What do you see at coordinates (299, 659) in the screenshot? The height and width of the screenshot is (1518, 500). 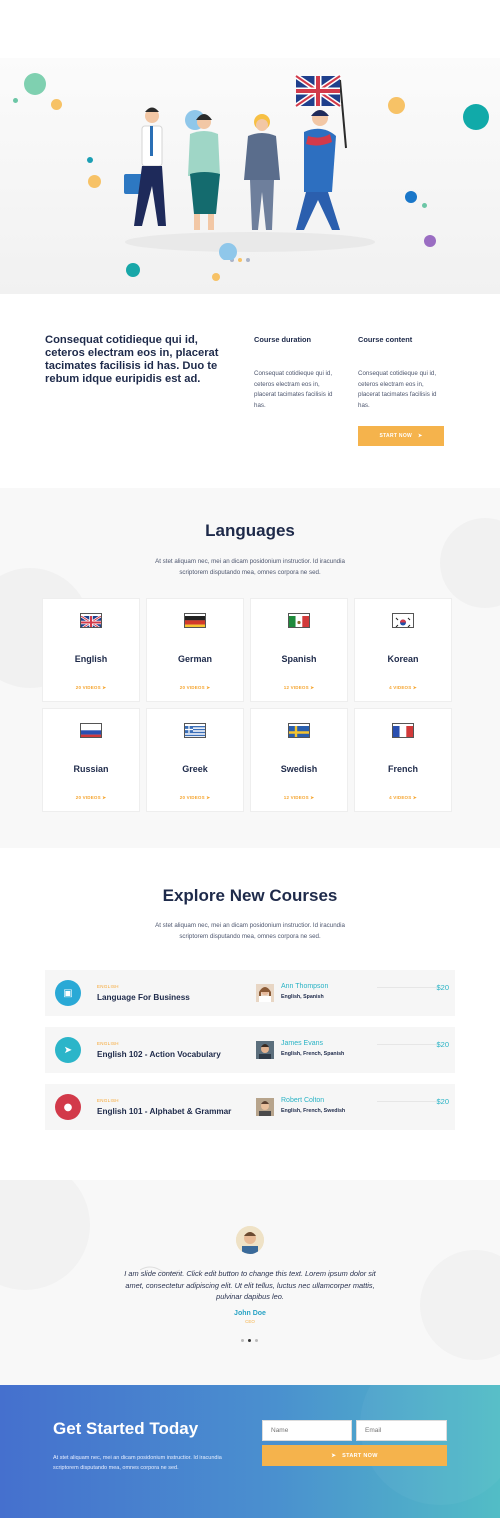 I see `language-name: Spanish` at bounding box center [299, 659].